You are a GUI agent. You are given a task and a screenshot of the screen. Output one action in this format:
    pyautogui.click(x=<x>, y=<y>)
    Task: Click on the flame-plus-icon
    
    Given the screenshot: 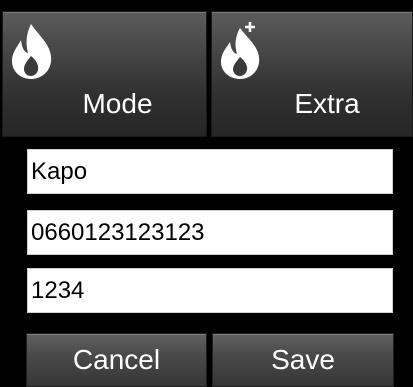 What is the action you would take?
    pyautogui.click(x=240, y=50)
    